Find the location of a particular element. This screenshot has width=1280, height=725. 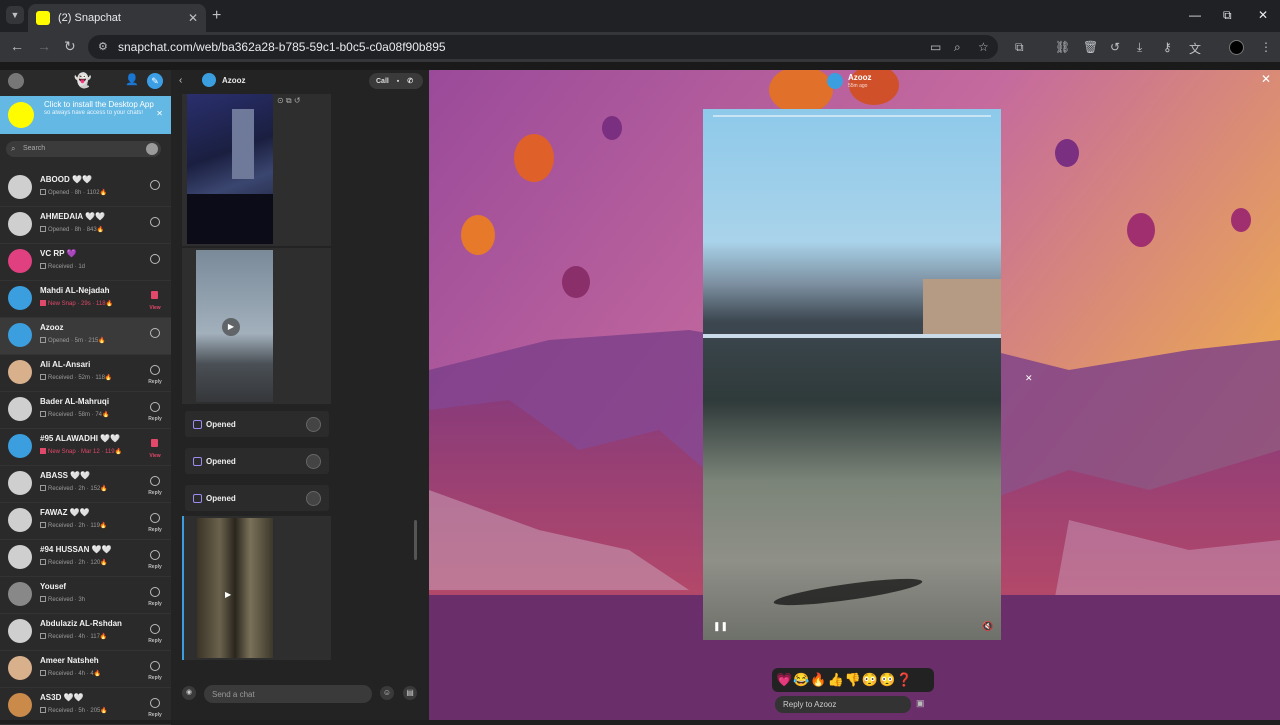

chat-list-item: AS3D 🤍🤍 Received · 5h · 205🔥 Reply is located at coordinates (85, 706).